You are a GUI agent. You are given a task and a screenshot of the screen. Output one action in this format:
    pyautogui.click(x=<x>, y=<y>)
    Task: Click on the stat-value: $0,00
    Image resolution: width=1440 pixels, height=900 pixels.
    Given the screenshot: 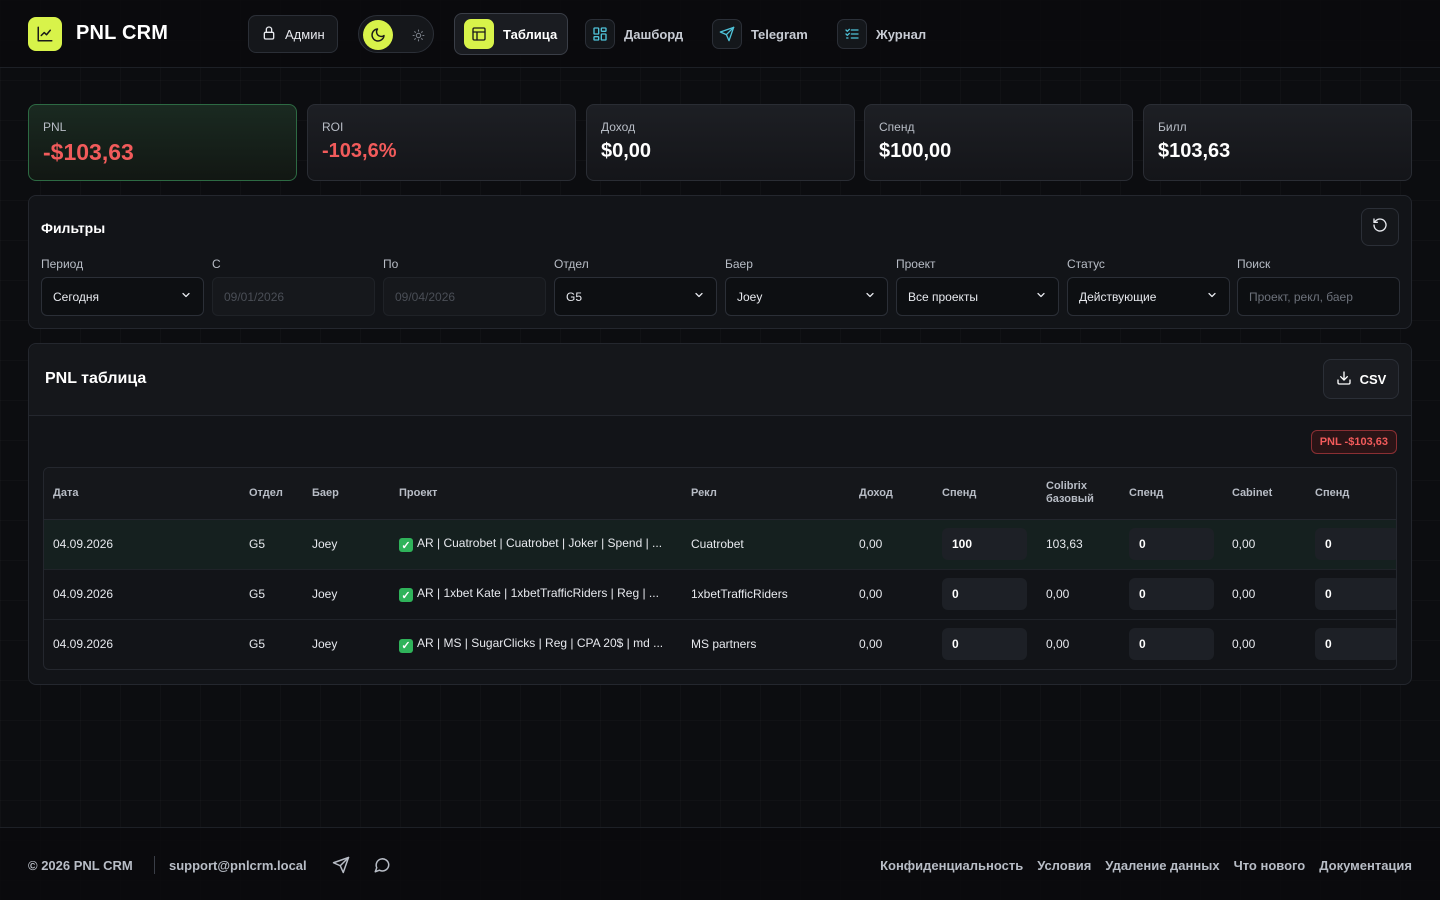 What is the action you would take?
    pyautogui.click(x=626, y=151)
    